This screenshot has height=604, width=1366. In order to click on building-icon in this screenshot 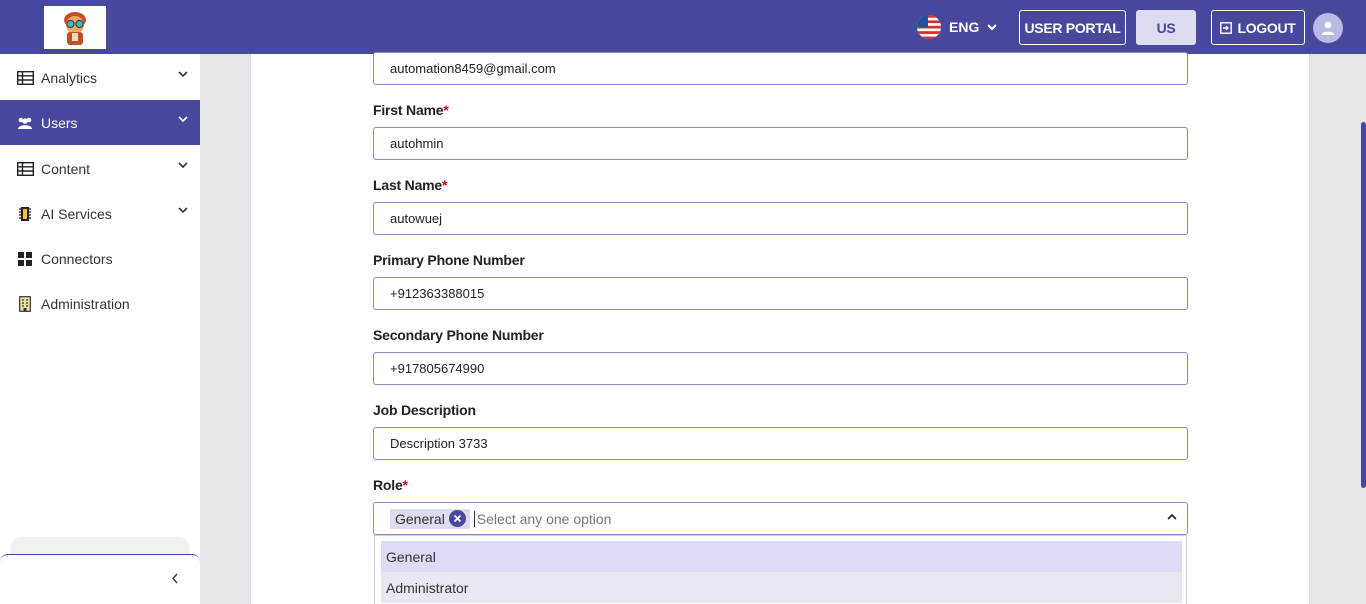, I will do `click(25, 303)`.